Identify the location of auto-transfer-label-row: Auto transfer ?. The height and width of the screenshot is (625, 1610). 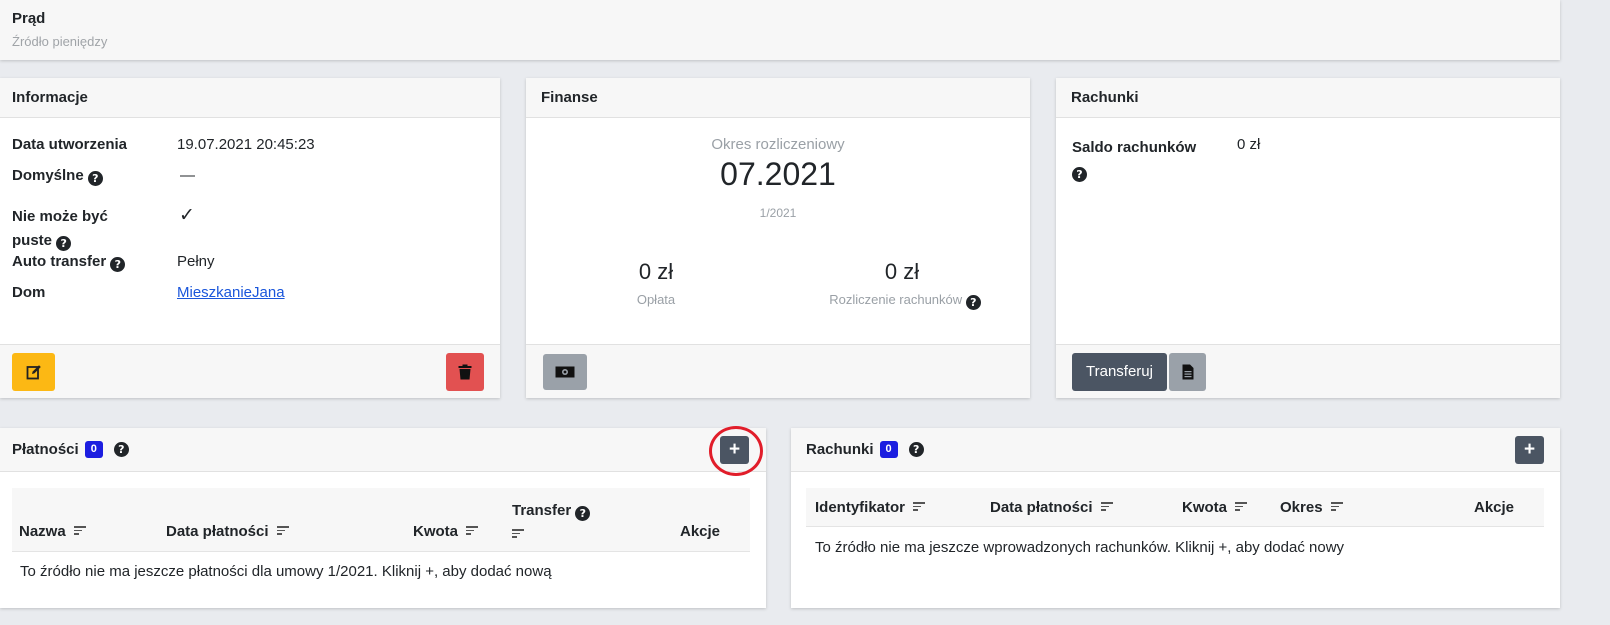
(69, 262).